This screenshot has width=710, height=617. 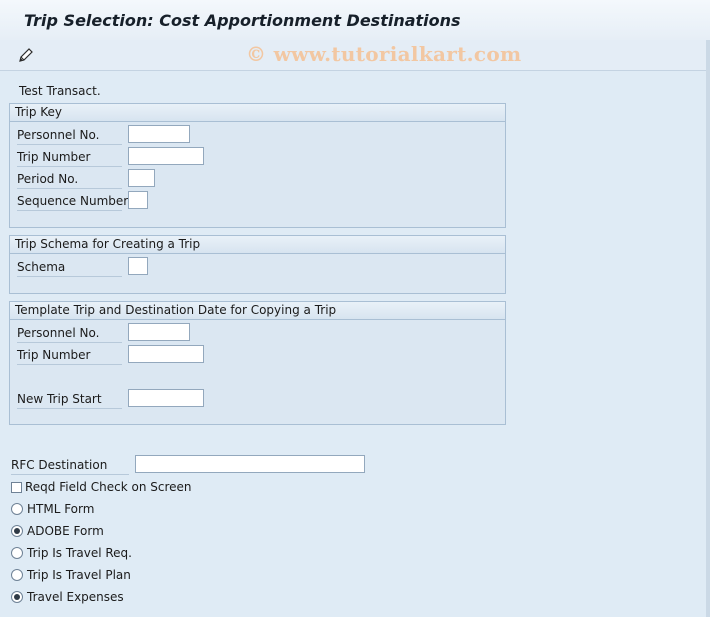 What do you see at coordinates (257, 113) in the screenshot?
I see `trip-key-group-header: Trip Key` at bounding box center [257, 113].